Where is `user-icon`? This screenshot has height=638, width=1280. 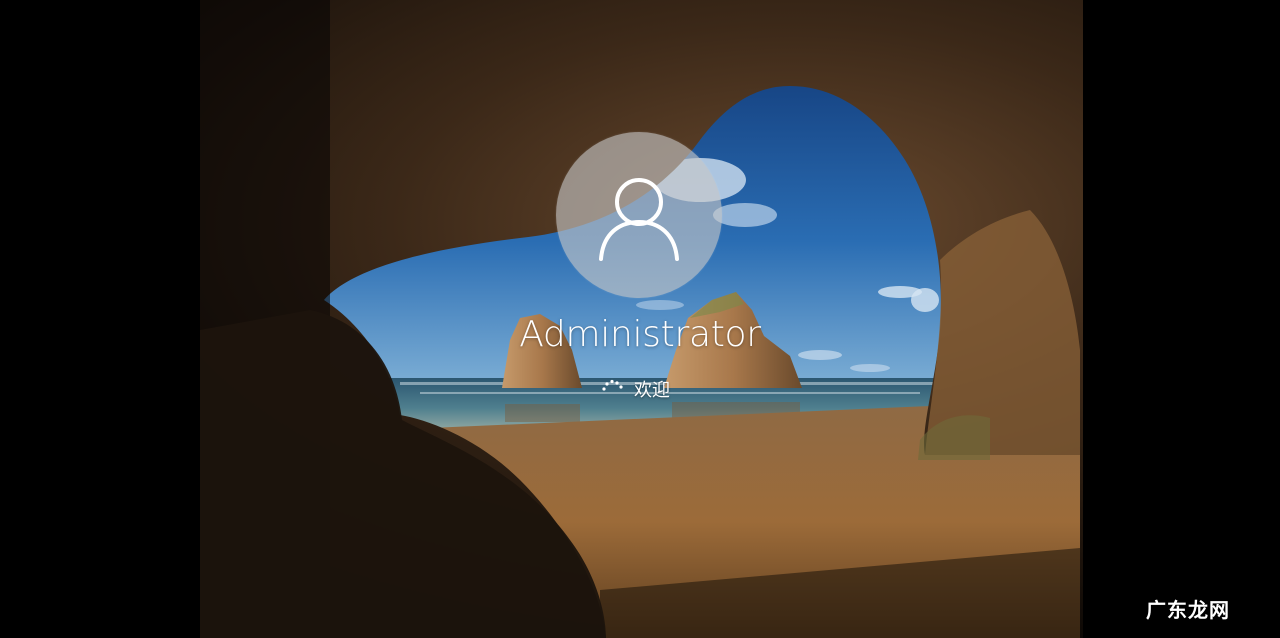 user-icon is located at coordinates (639, 219).